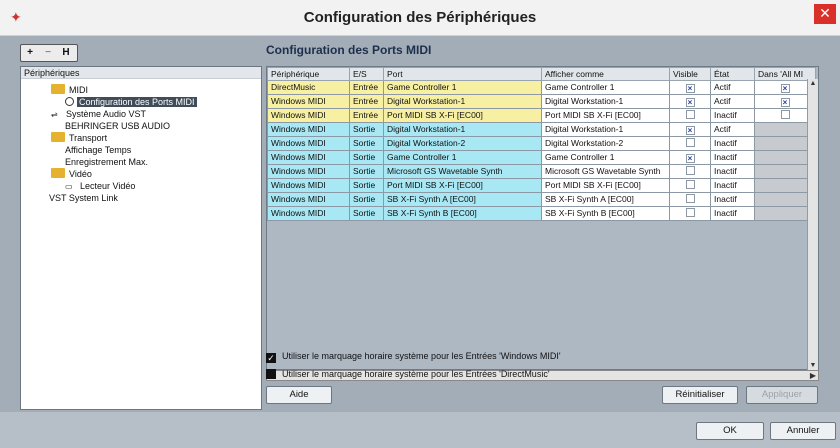  Describe the element at coordinates (825, 14) in the screenshot. I see `close-button: ✕` at that location.